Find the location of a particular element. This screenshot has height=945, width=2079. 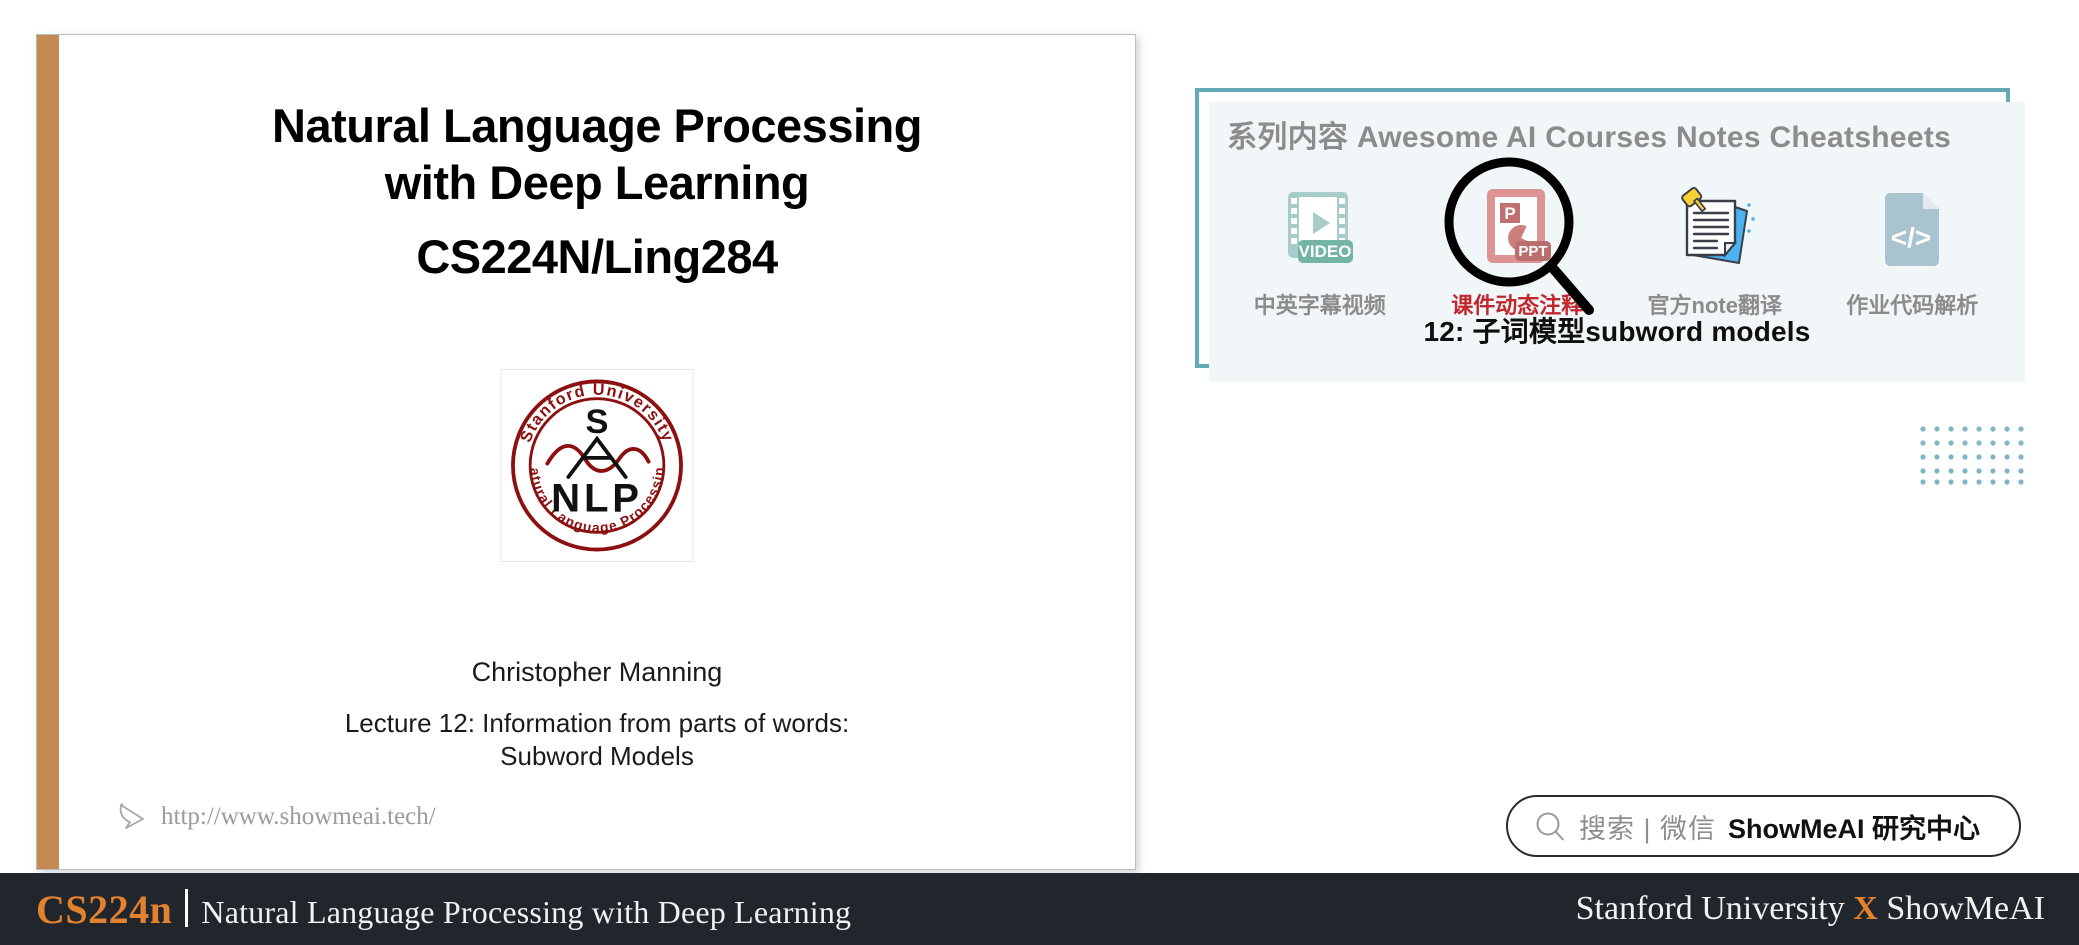

dot-grid-decoration is located at coordinates (1972, 455).